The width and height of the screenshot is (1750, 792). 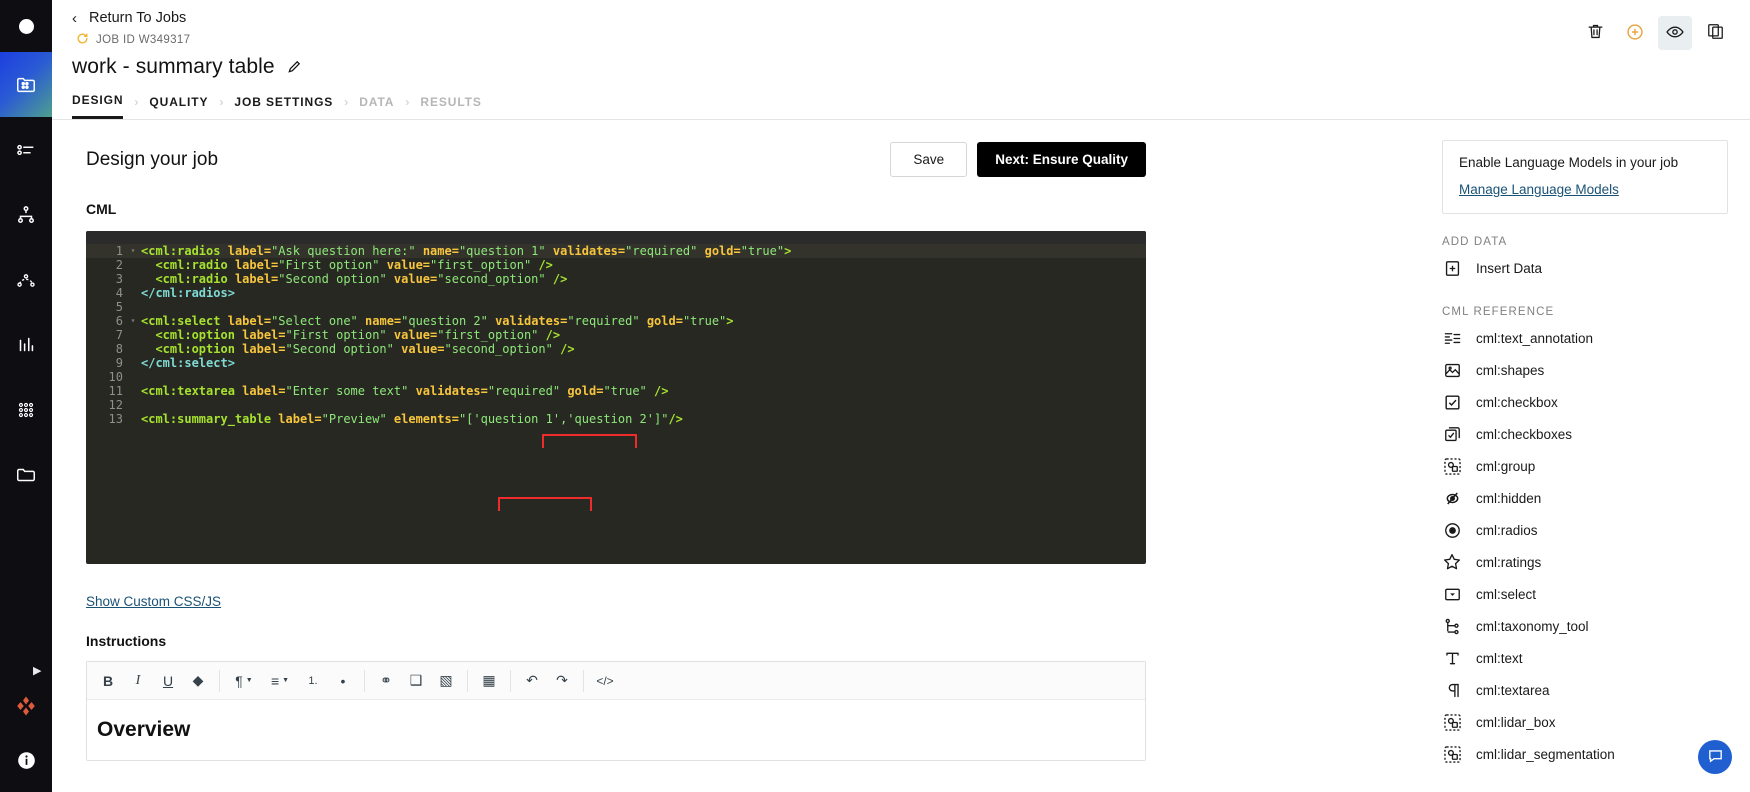 I want to click on sidebar-item-info, so click(x=26, y=760).